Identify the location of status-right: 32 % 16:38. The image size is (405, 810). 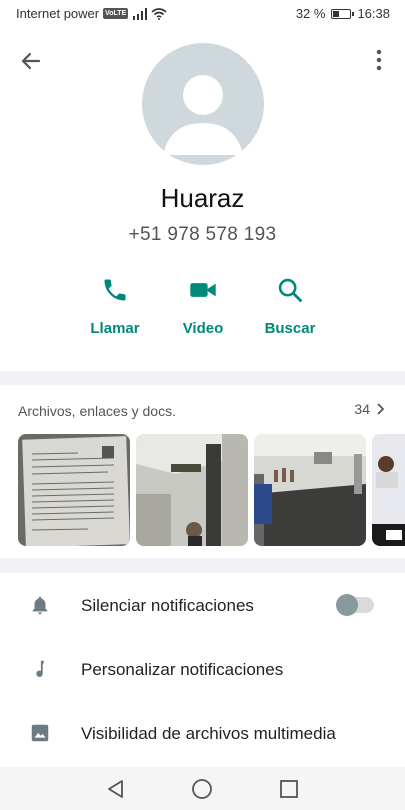
(343, 13).